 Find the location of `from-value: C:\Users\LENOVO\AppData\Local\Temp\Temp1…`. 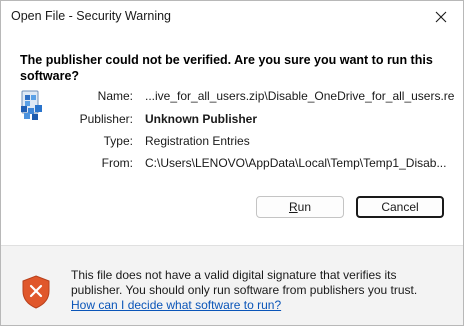

from-value: C:\Users\LENOVO\AppData\Local\Temp\Temp1… is located at coordinates (296, 163).